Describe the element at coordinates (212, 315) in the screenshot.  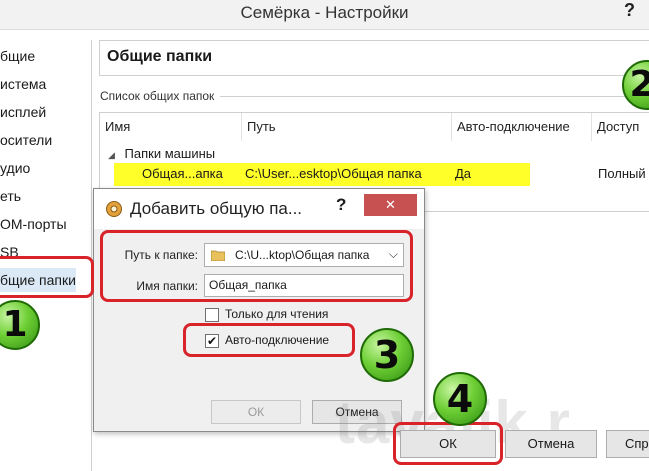
I see `readonly-checkbox` at that location.